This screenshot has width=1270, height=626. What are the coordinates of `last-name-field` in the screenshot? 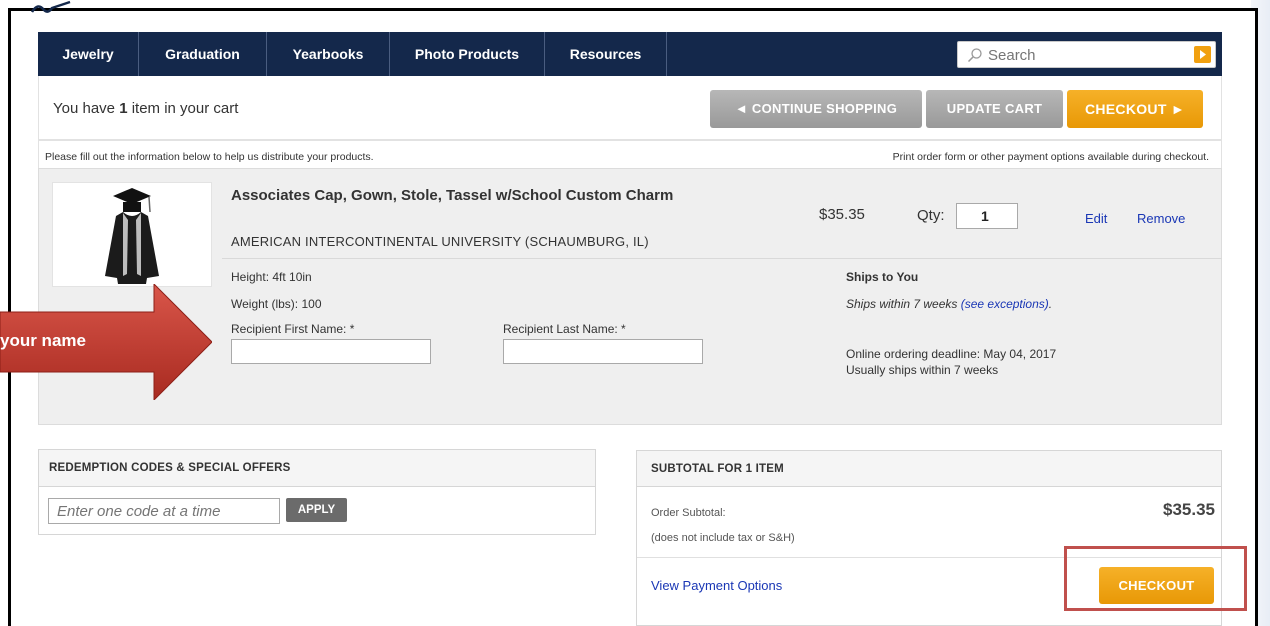 It's located at (603, 351).